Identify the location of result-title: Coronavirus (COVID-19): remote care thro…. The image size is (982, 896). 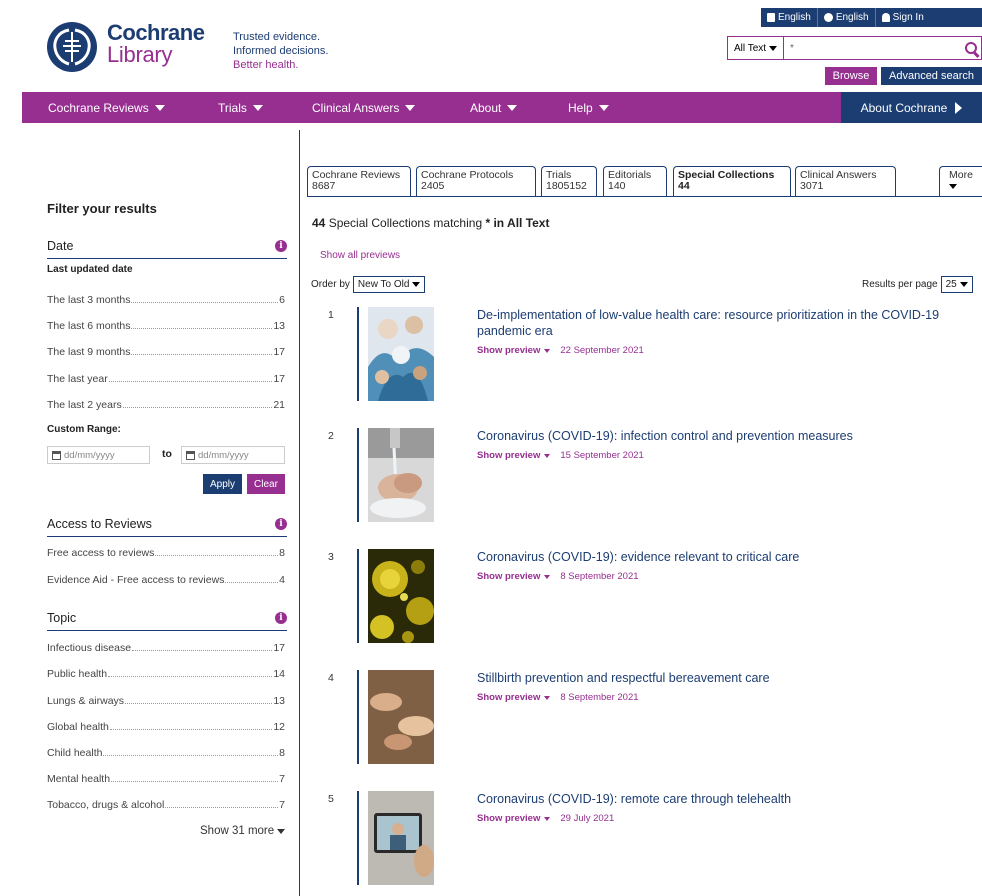
(727, 799).